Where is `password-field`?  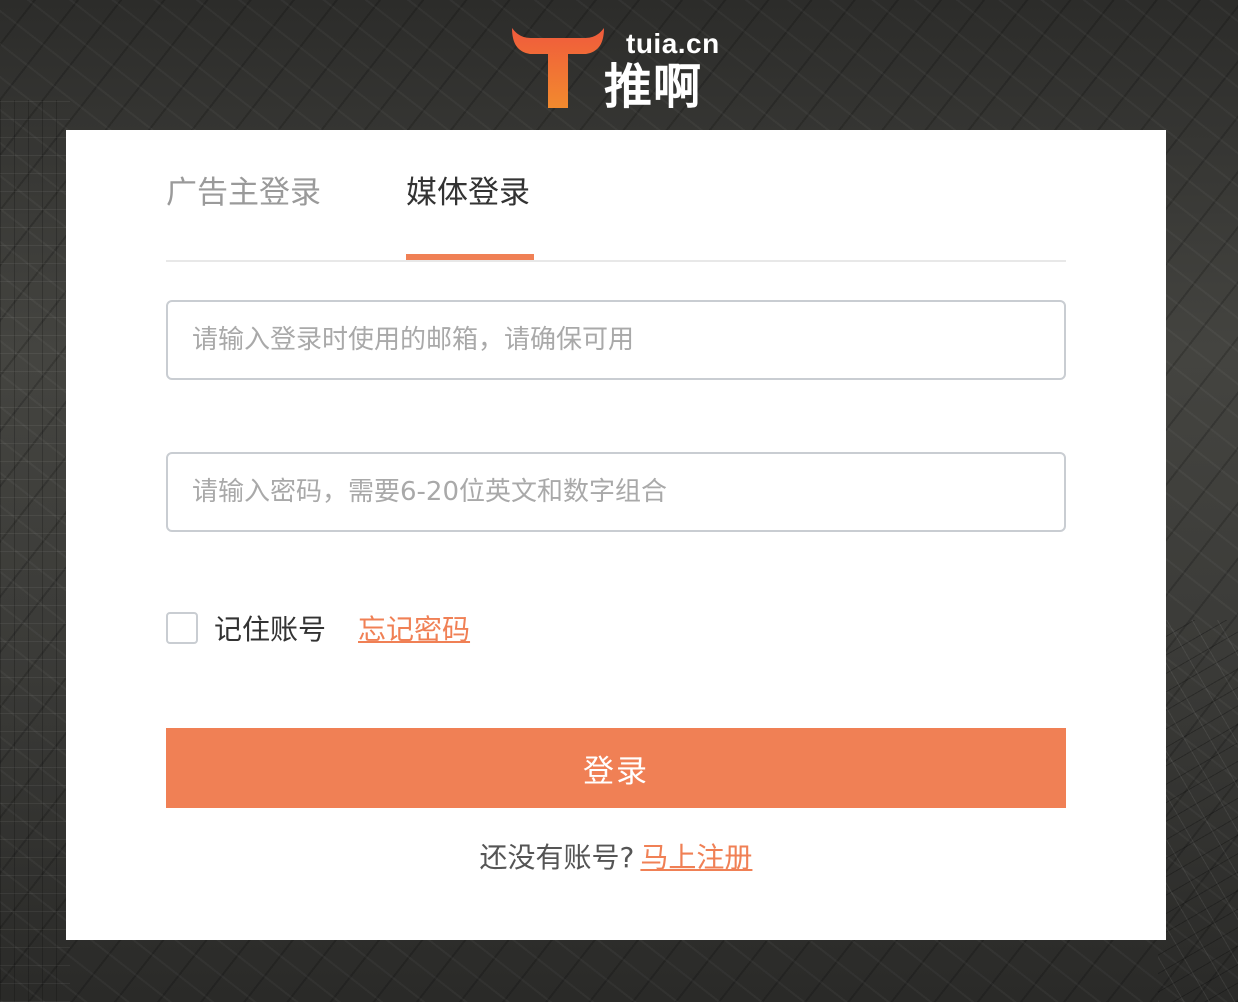
password-field is located at coordinates (616, 492).